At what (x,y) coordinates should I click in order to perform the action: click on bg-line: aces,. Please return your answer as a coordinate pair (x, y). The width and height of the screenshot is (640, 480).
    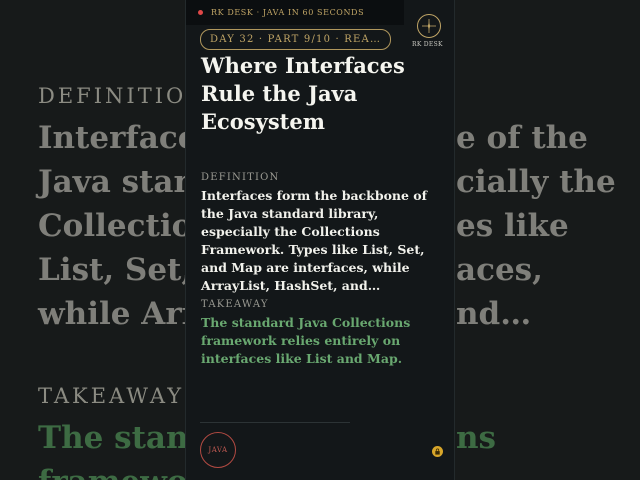
    Looking at the image, I should click on (499, 270).